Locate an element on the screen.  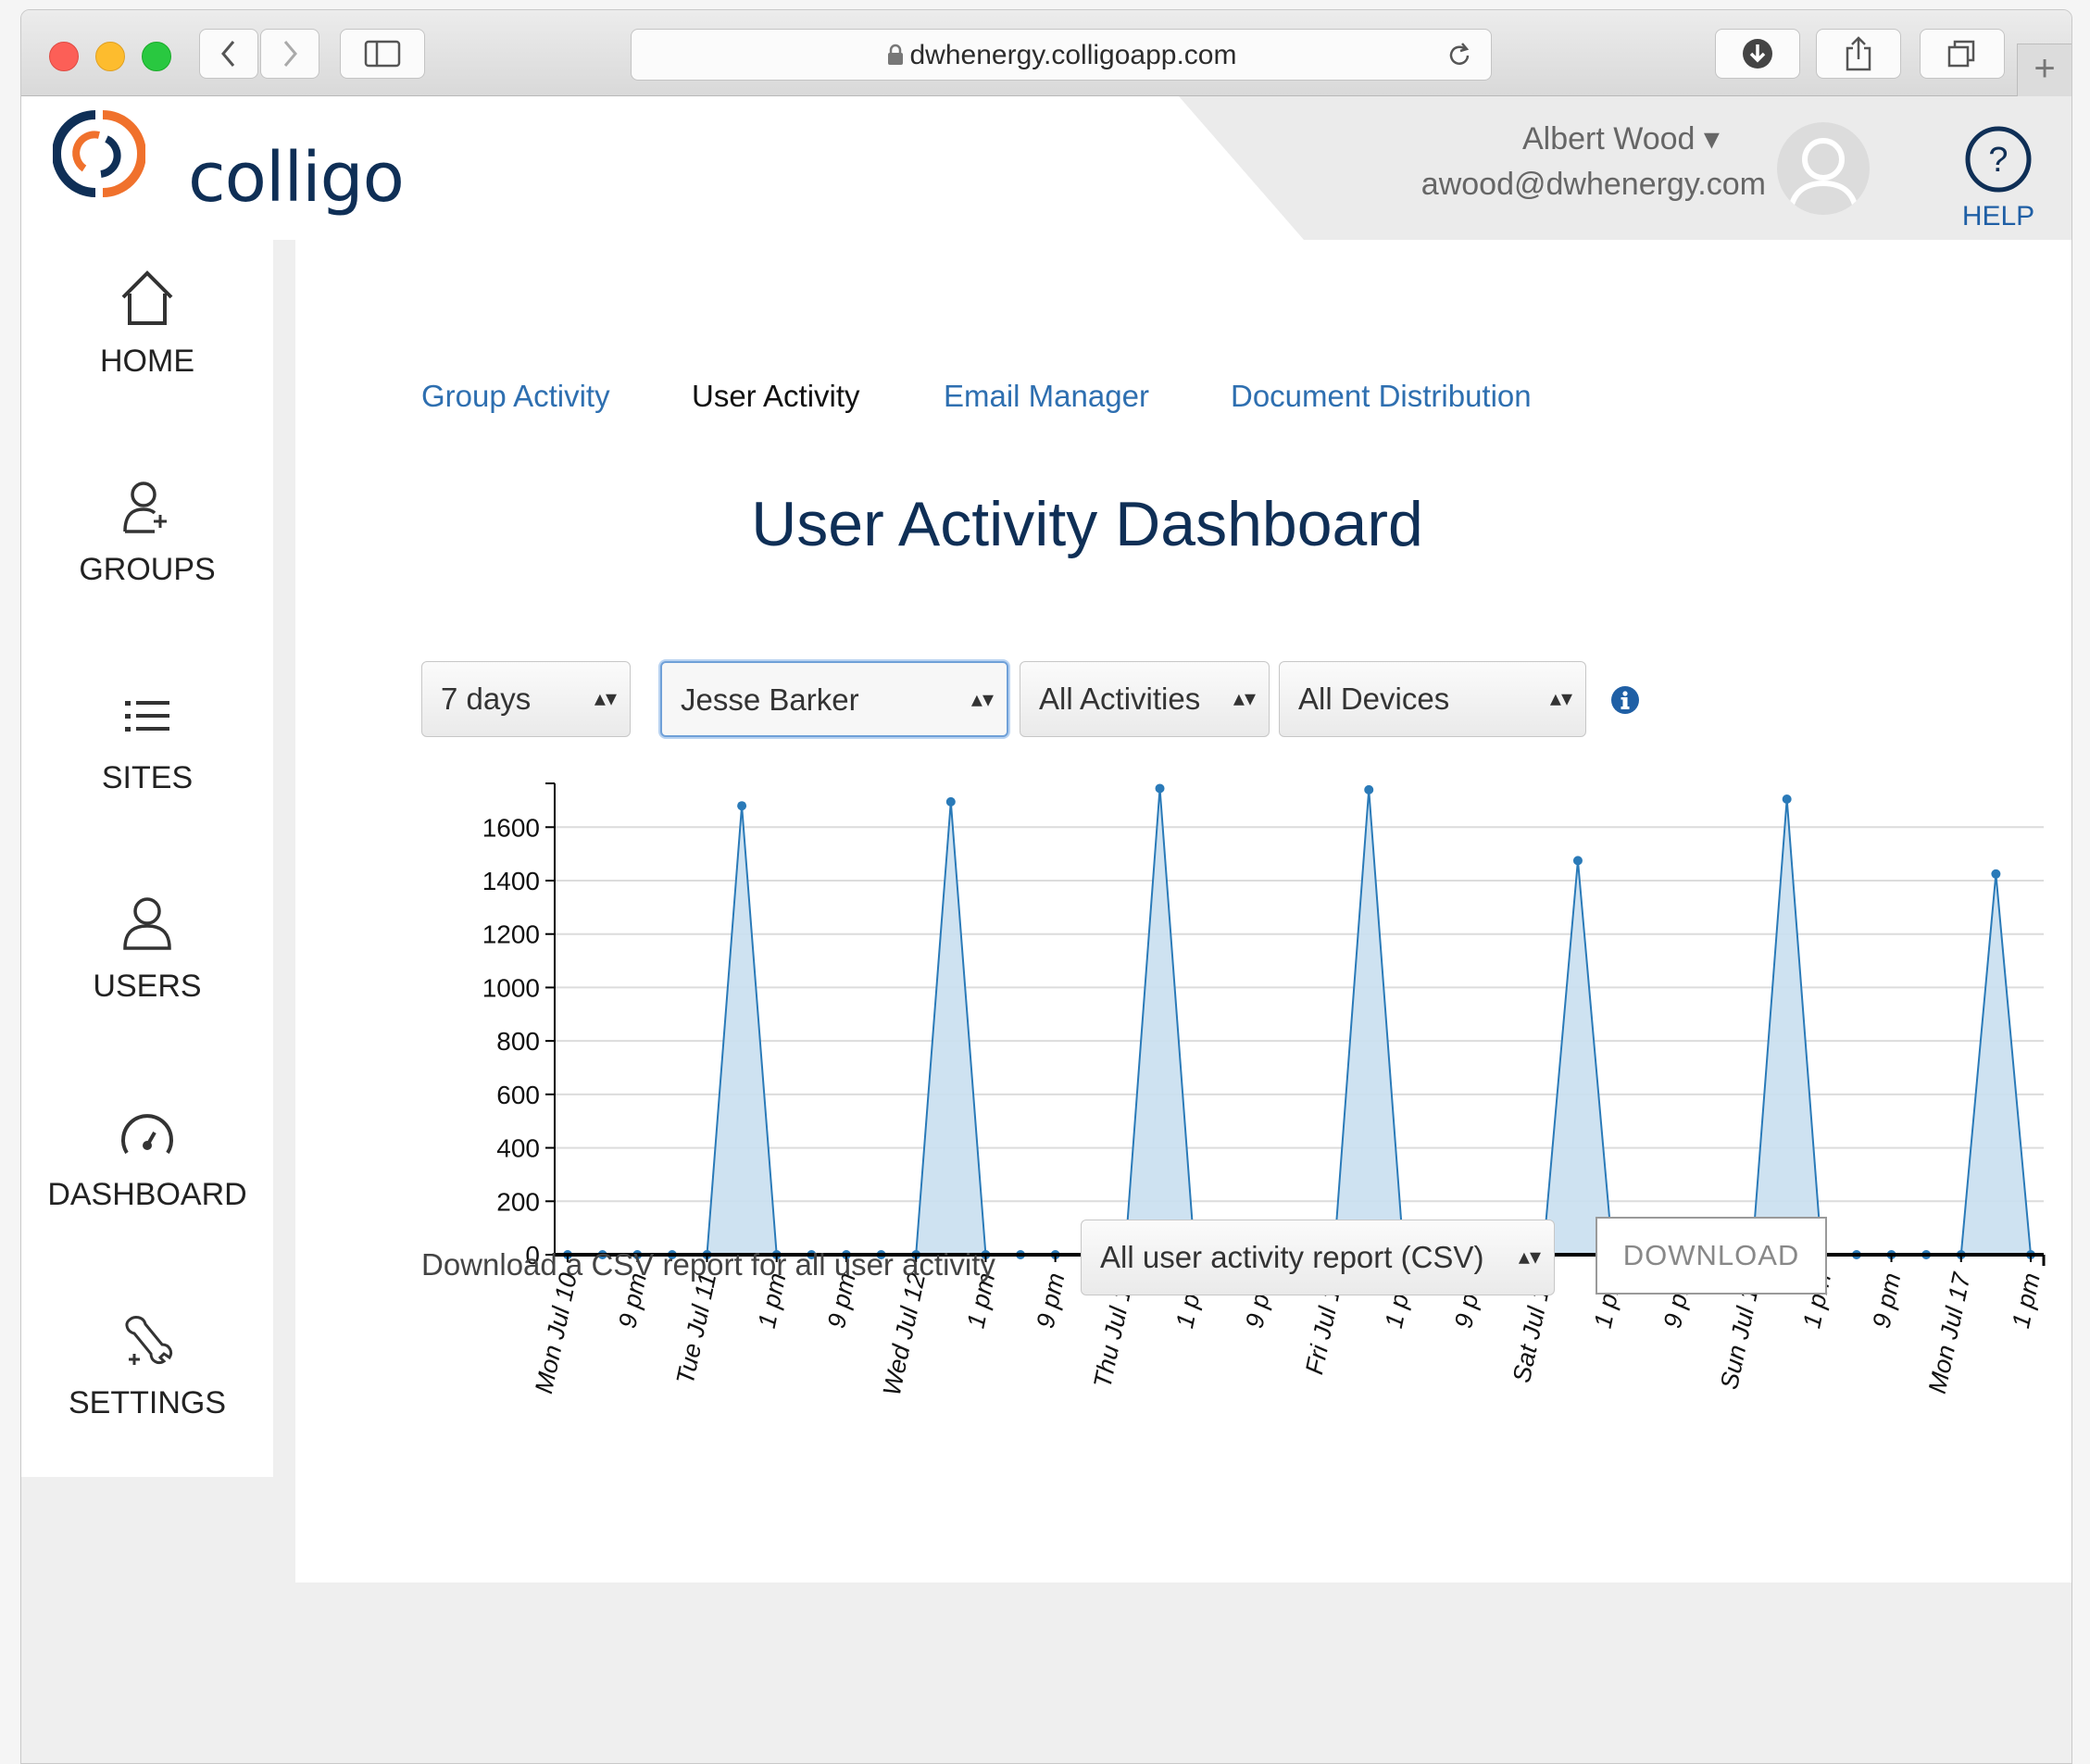
lock-icon is located at coordinates (895, 55).